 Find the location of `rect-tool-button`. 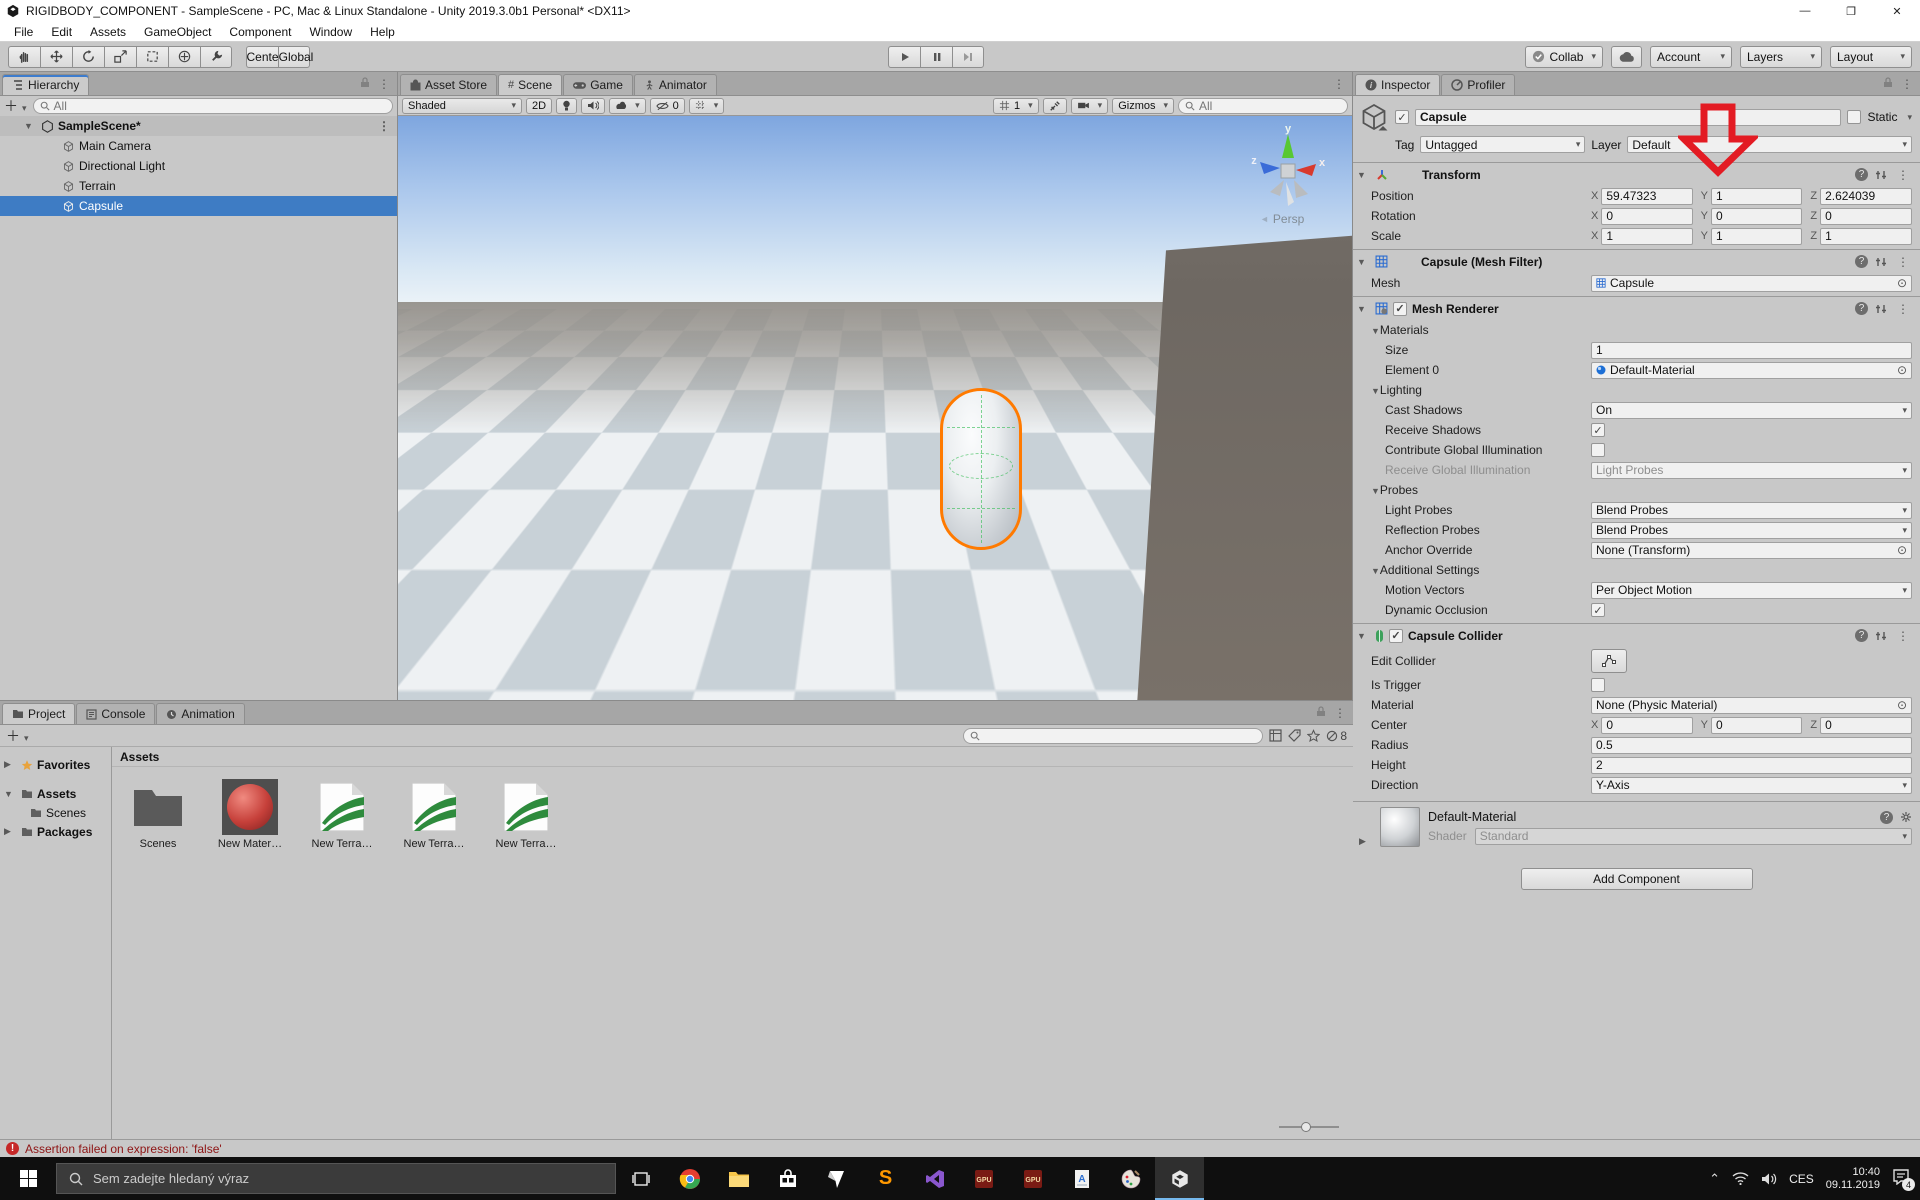

rect-tool-button is located at coordinates (152, 56).